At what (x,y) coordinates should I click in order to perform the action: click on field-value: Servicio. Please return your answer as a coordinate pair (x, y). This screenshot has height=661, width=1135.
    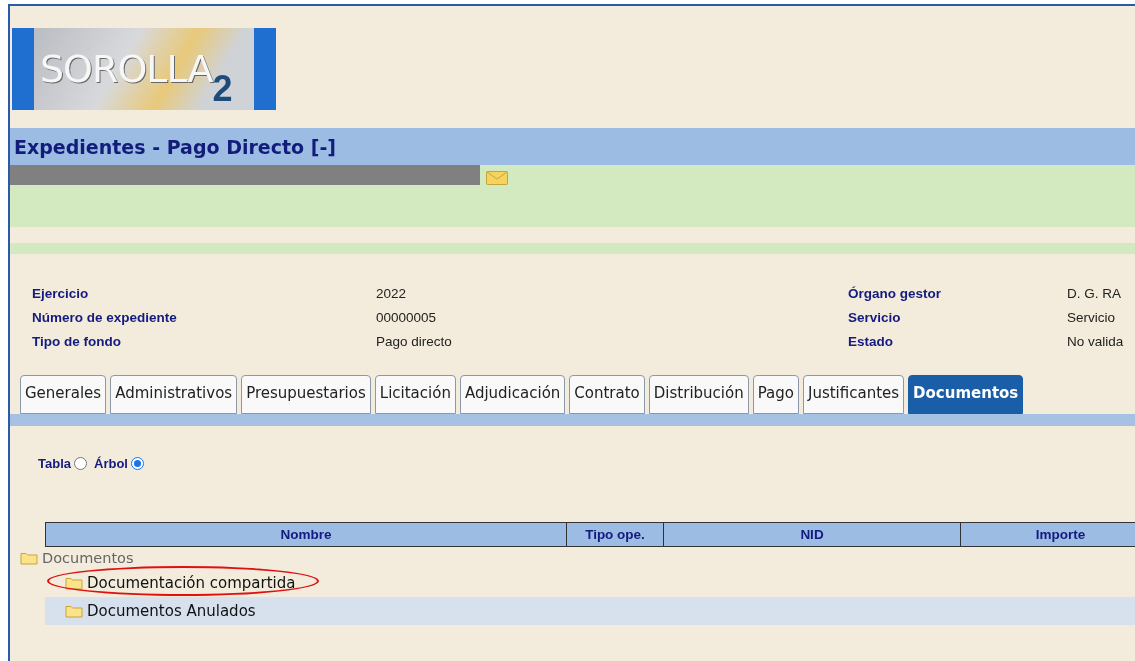
    Looking at the image, I should click on (1091, 317).